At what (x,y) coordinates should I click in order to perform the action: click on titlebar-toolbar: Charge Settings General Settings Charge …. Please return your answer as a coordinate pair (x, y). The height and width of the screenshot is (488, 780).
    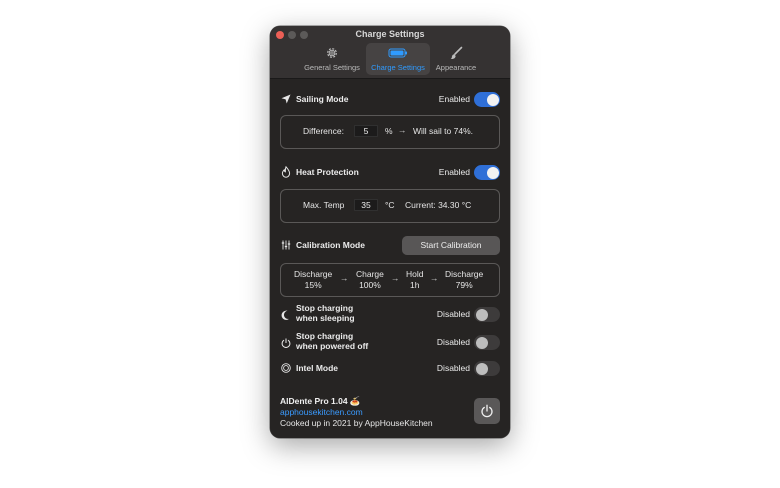
    Looking at the image, I should click on (390, 52).